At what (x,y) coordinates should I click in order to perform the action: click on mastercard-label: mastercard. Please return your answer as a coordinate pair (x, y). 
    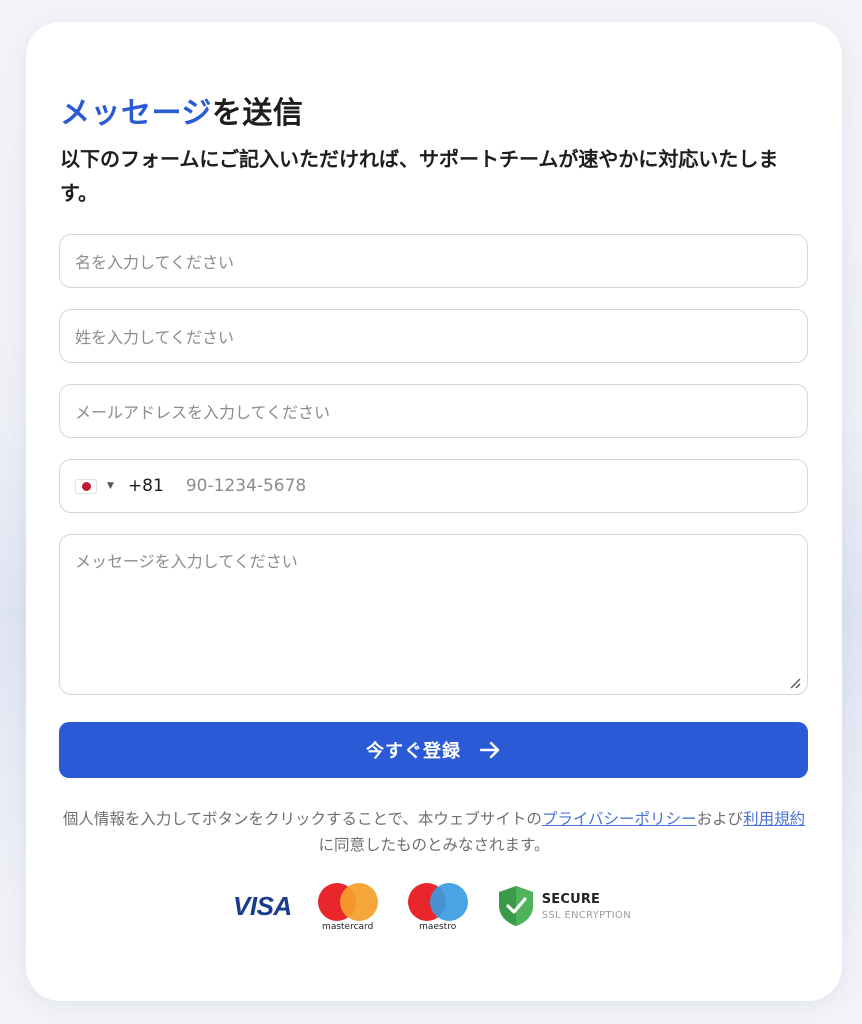
    Looking at the image, I should click on (348, 927).